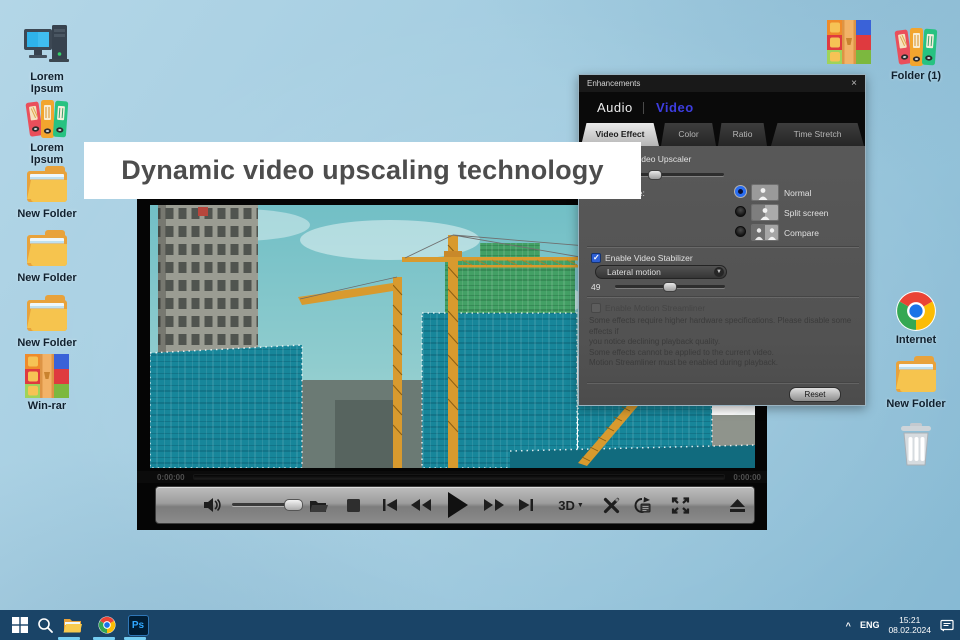  I want to click on divider, so click(723, 296).